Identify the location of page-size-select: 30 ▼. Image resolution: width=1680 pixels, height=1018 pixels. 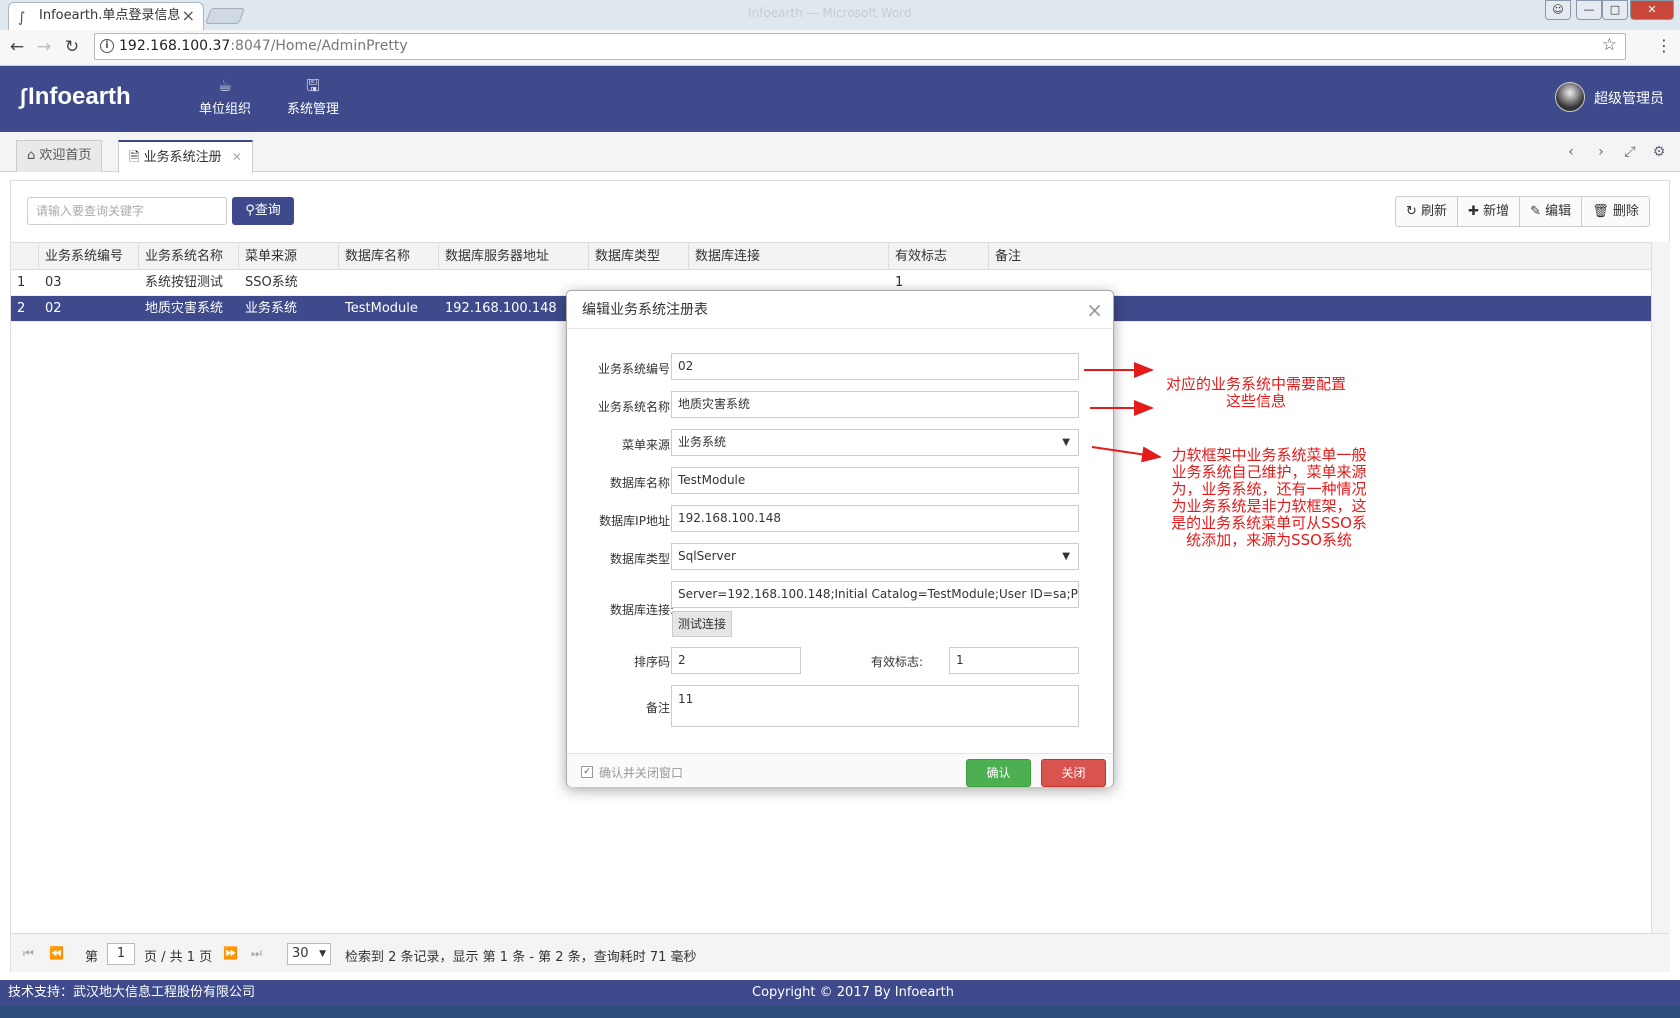
(309, 954).